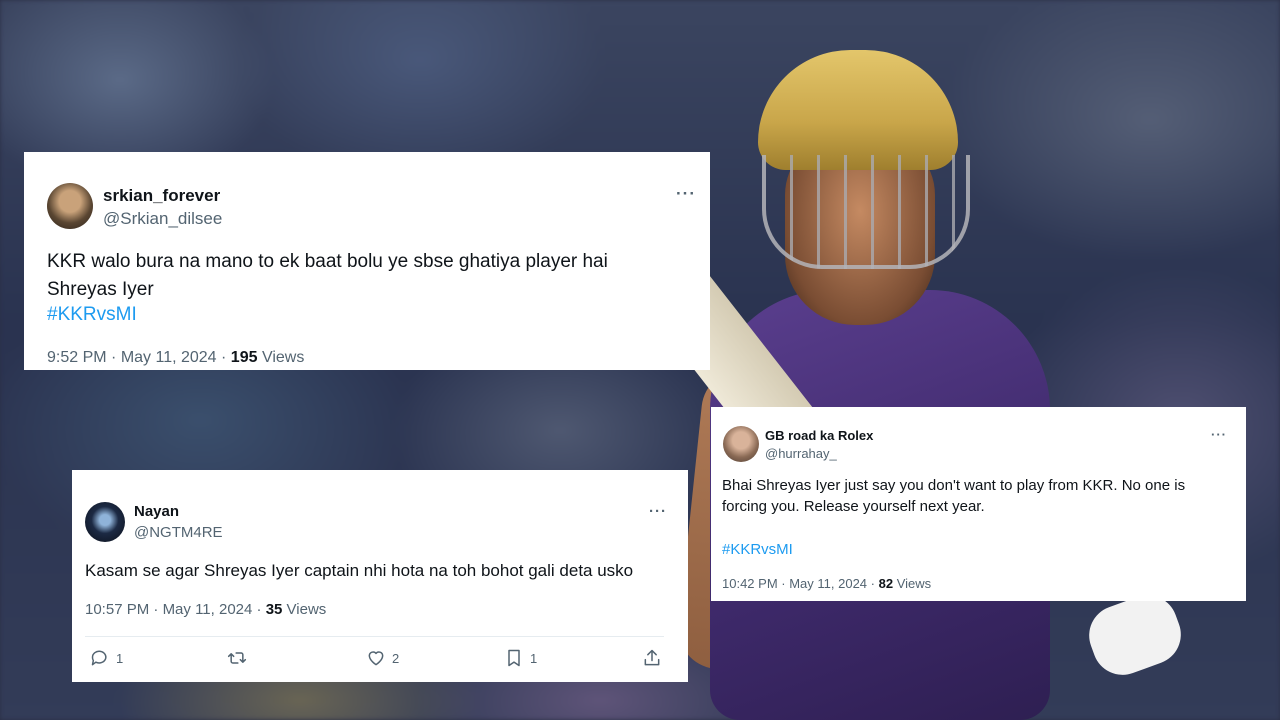 The height and width of the screenshot is (720, 1280). What do you see at coordinates (274, 609) in the screenshot?
I see `view-count: 35` at bounding box center [274, 609].